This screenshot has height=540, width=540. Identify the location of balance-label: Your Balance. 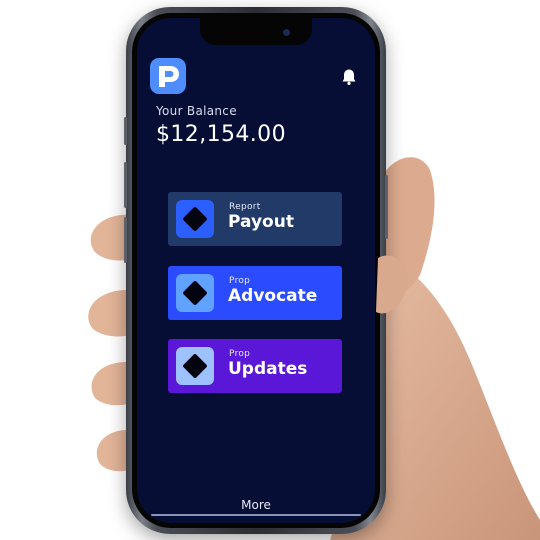
(196, 111).